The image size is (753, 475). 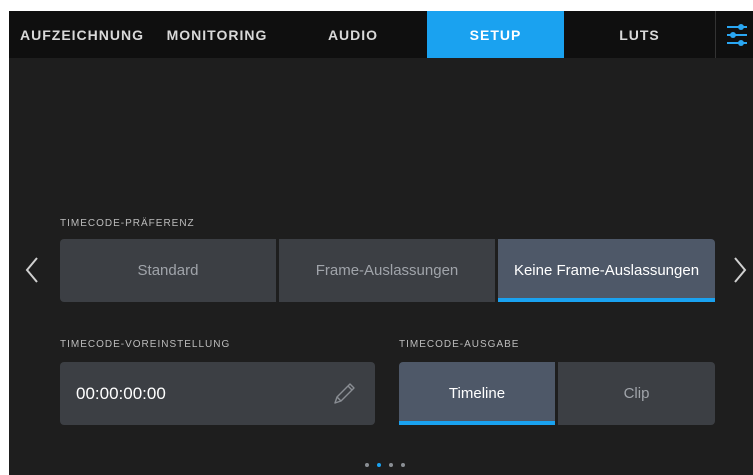 I want to click on tab-aufzeichnung: AUFZEICHNUNG, so click(x=82, y=34).